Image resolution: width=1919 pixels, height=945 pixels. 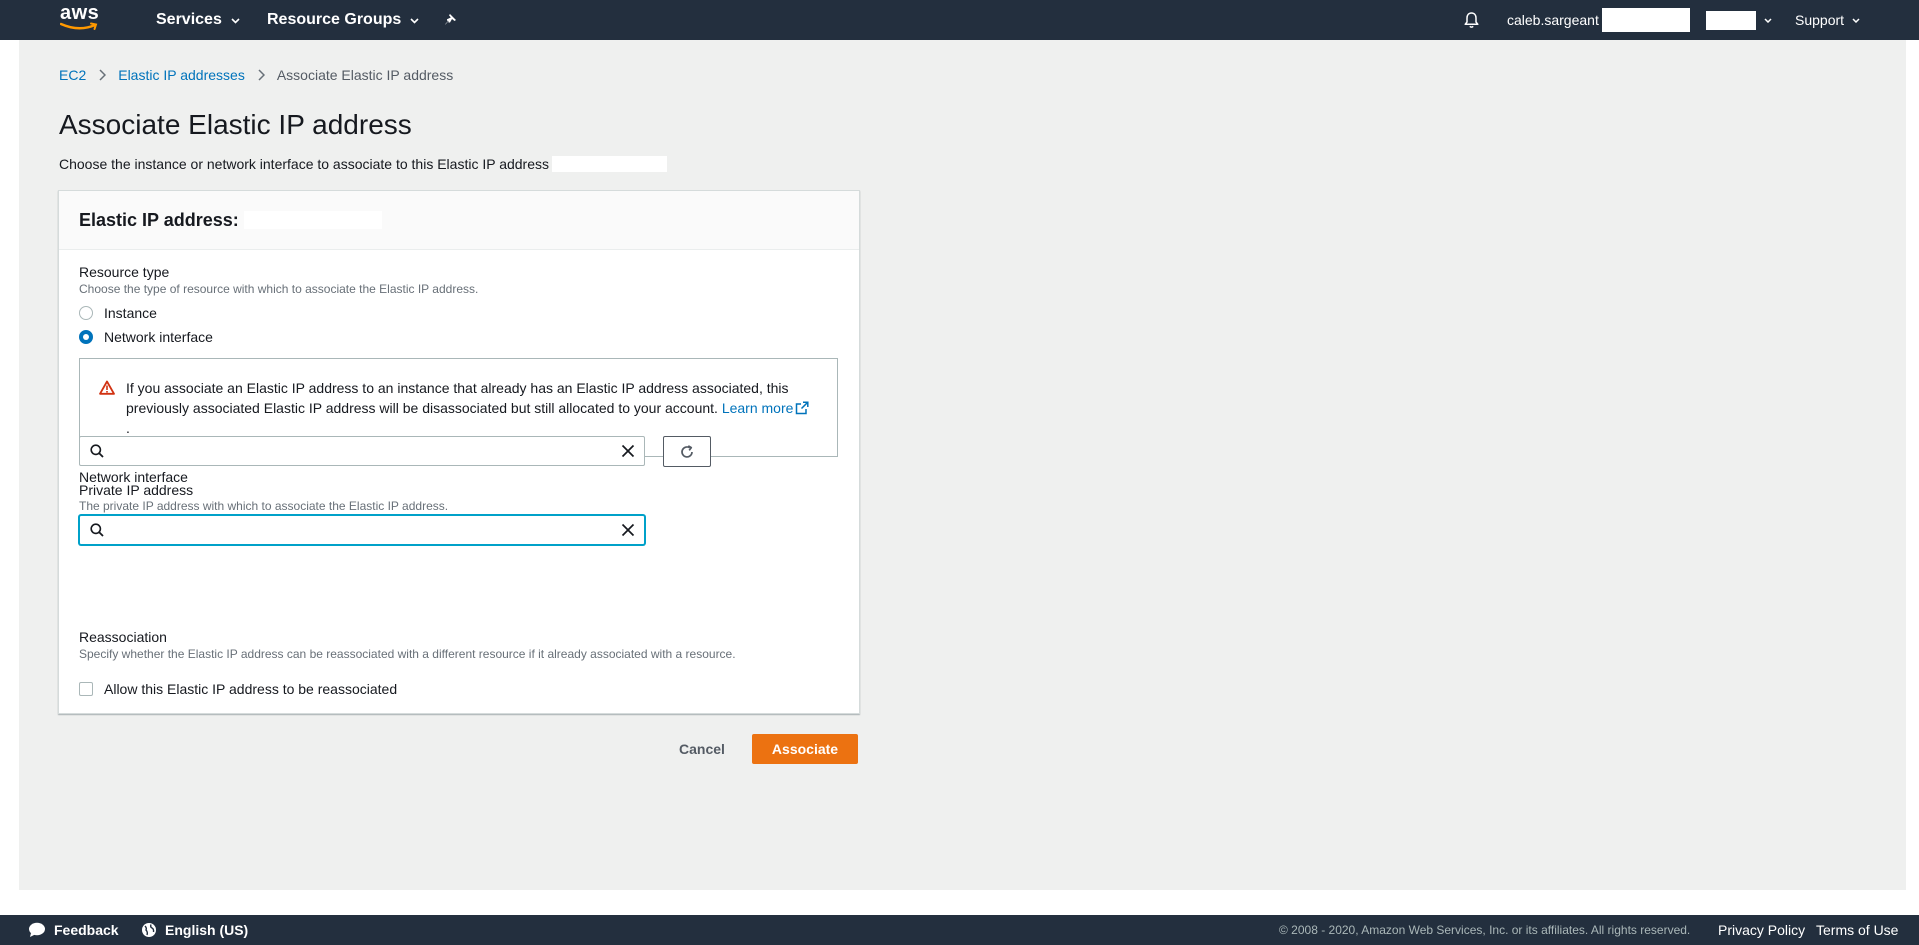 I want to click on private-ip-input, so click(x=359, y=531).